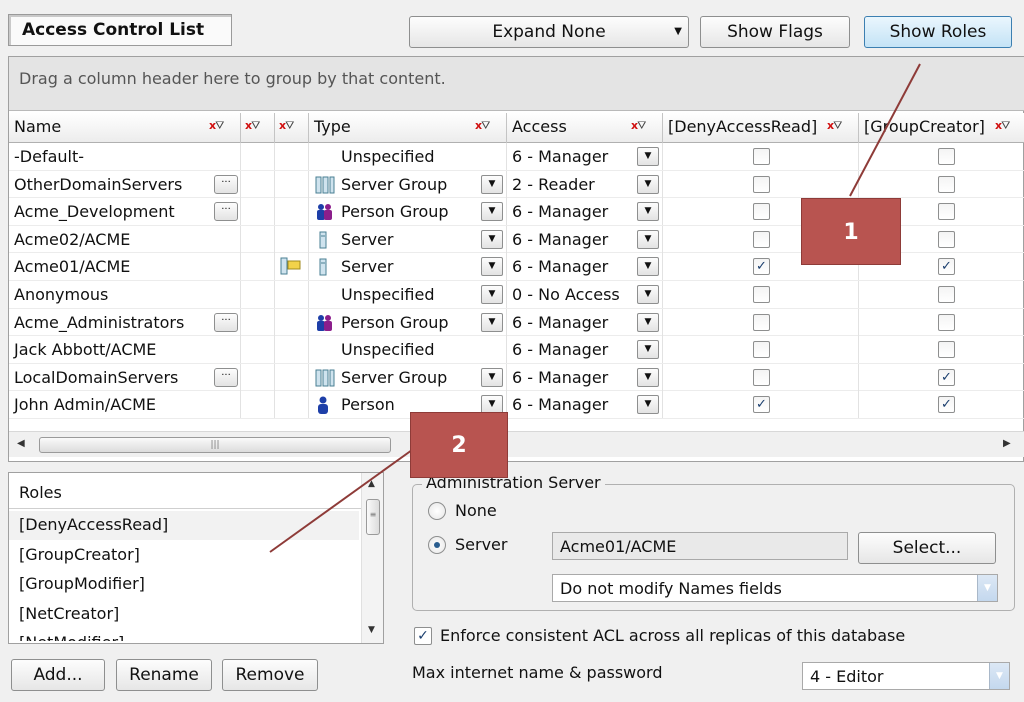  Describe the element at coordinates (851, 231) in the screenshot. I see `callout-1: 1` at that location.